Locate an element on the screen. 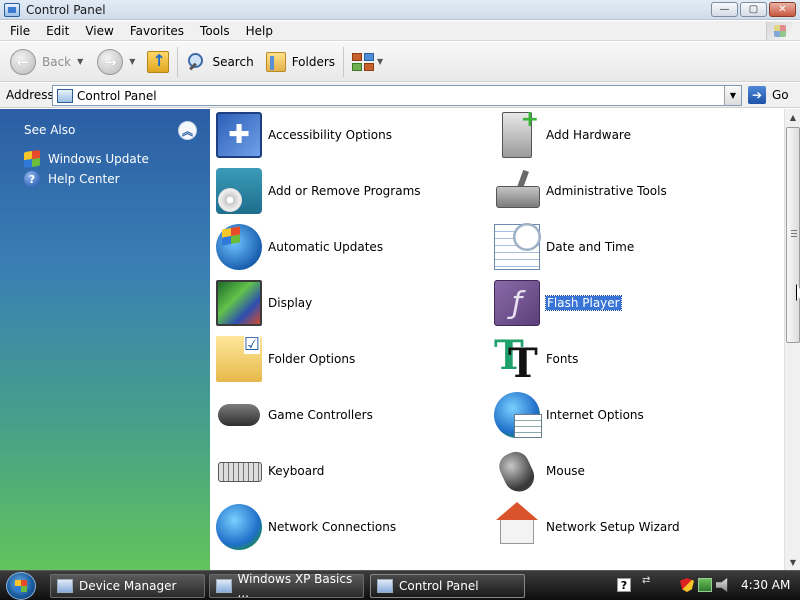  go-label: Go is located at coordinates (780, 95).